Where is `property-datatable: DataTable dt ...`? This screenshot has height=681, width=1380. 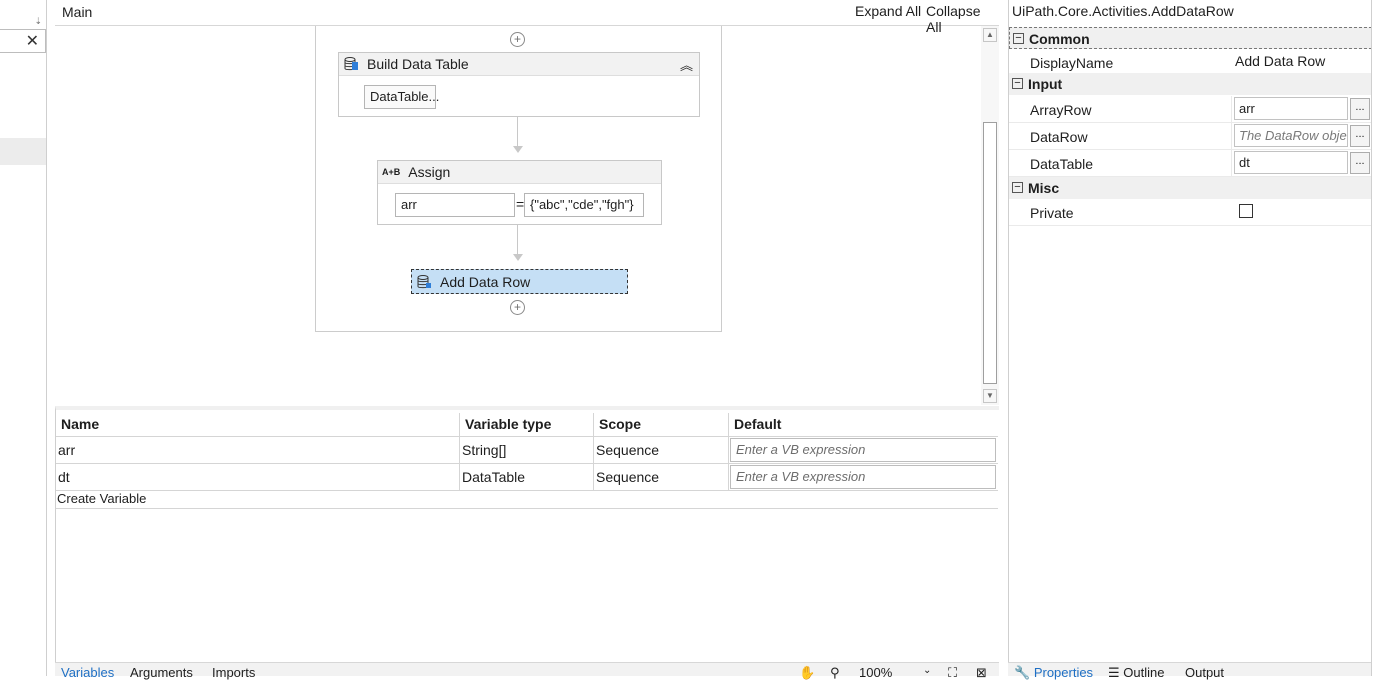
property-datatable: DataTable dt ... is located at coordinates (1190, 163).